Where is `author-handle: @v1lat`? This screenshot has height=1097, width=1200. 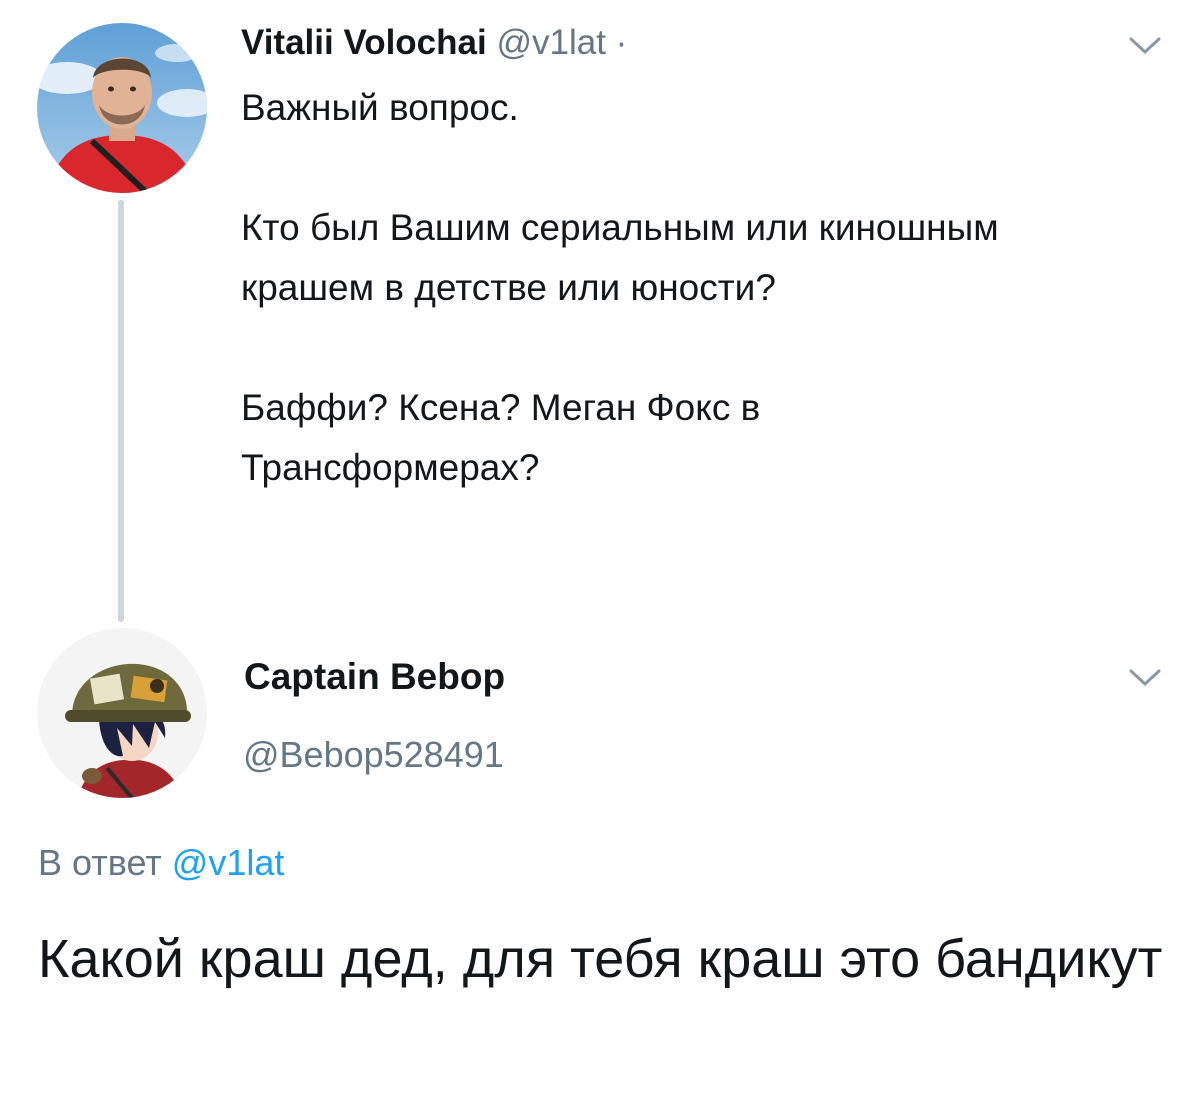 author-handle: @v1lat is located at coordinates (550, 42).